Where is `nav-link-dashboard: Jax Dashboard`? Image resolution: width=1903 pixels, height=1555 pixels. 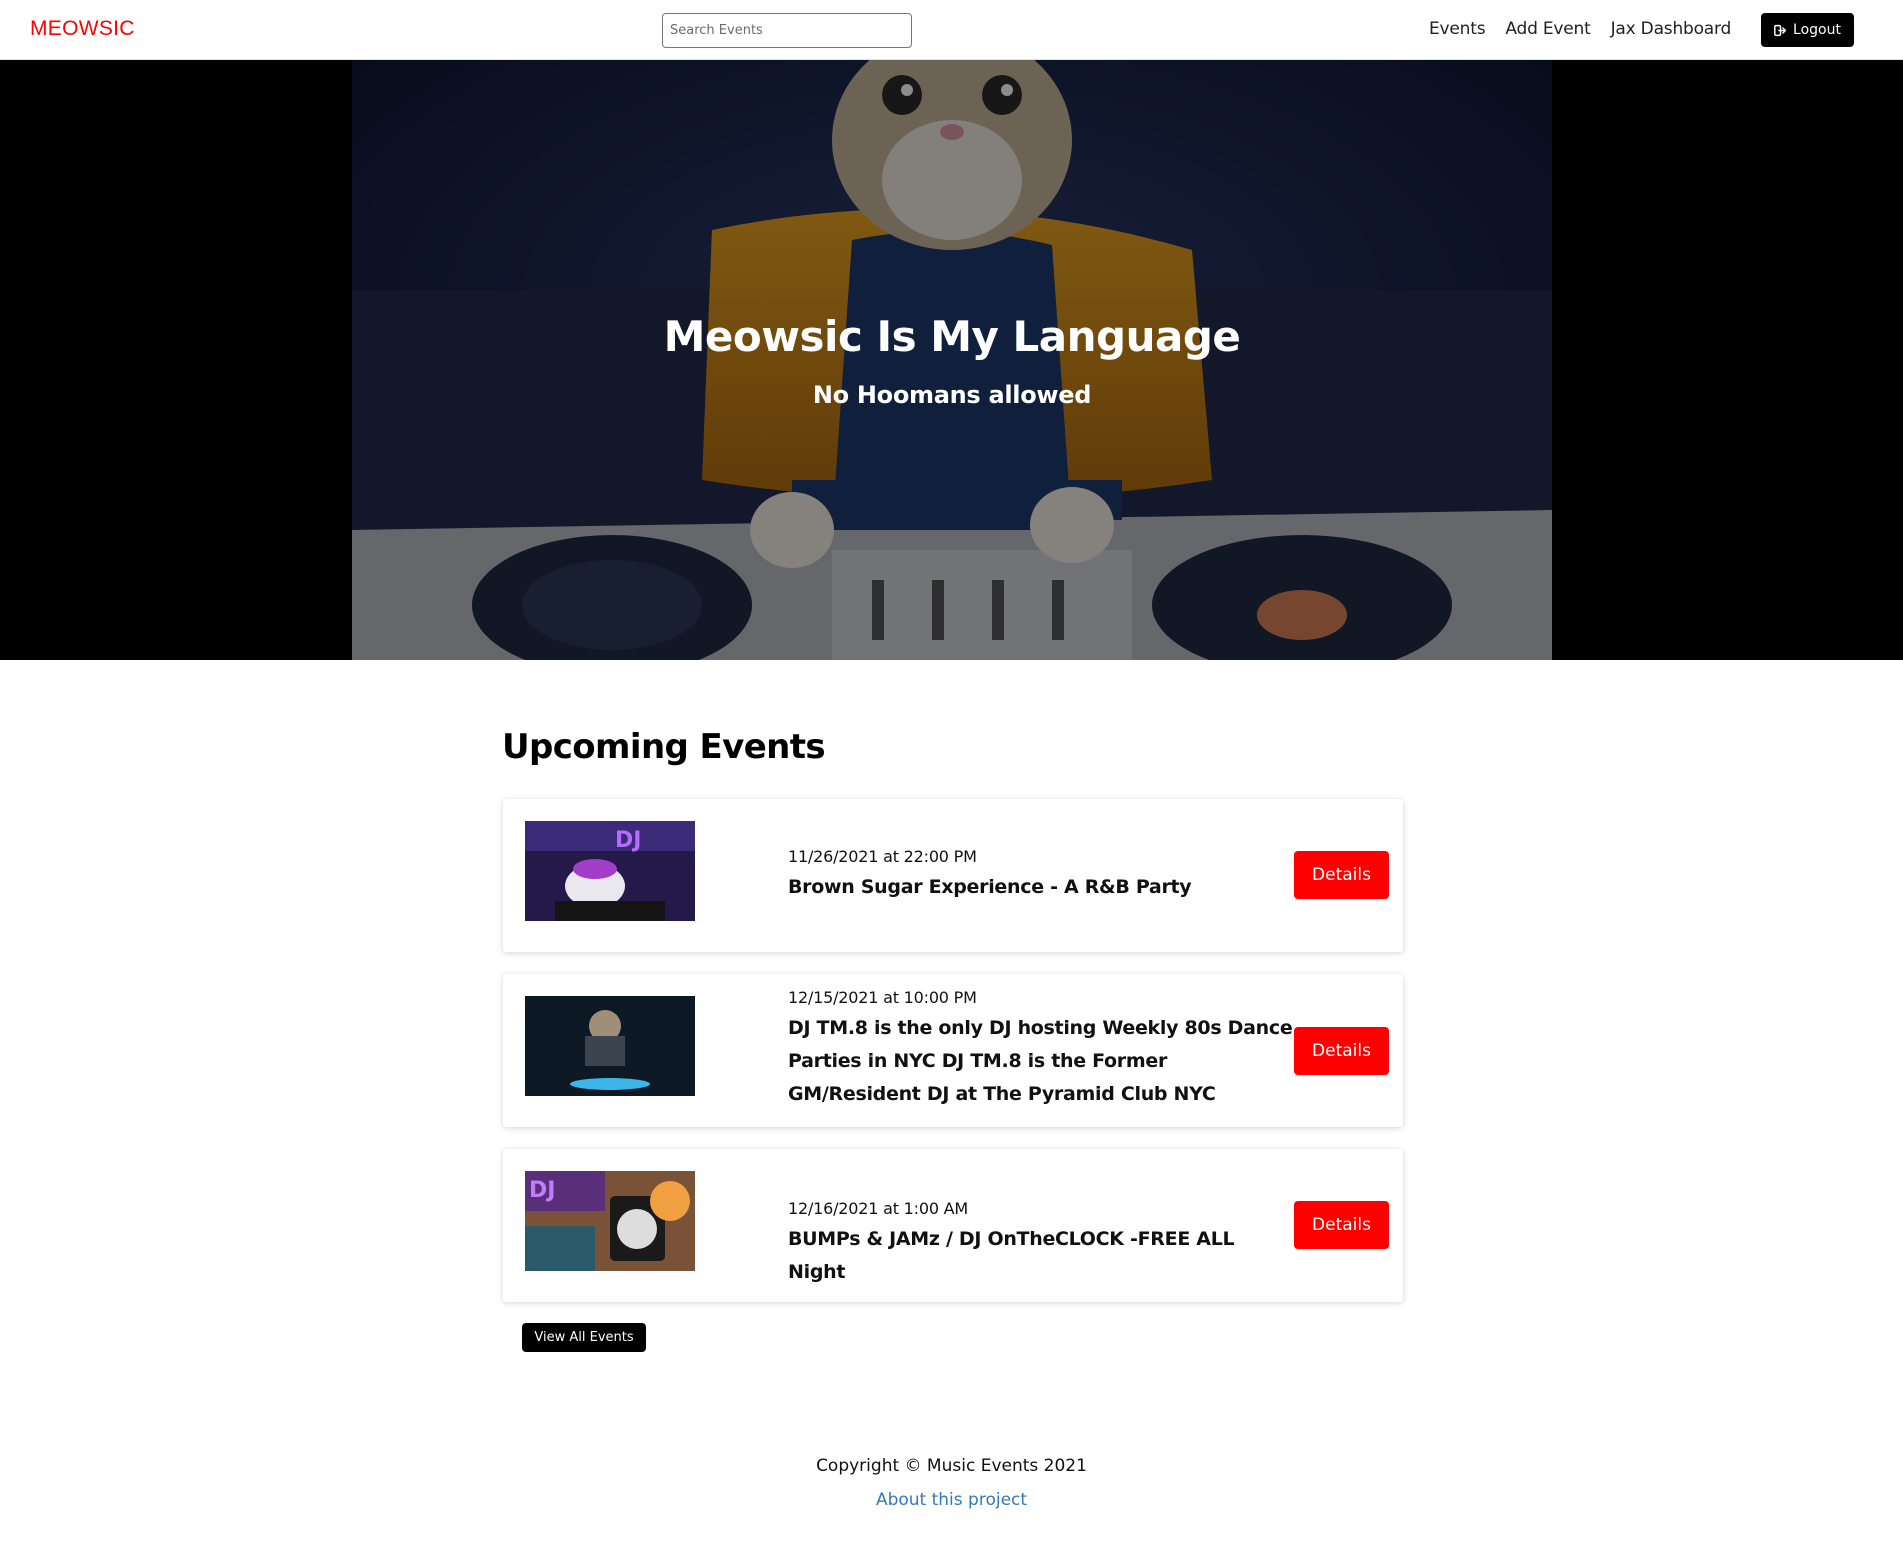 nav-link-dashboard: Jax Dashboard is located at coordinates (1671, 29).